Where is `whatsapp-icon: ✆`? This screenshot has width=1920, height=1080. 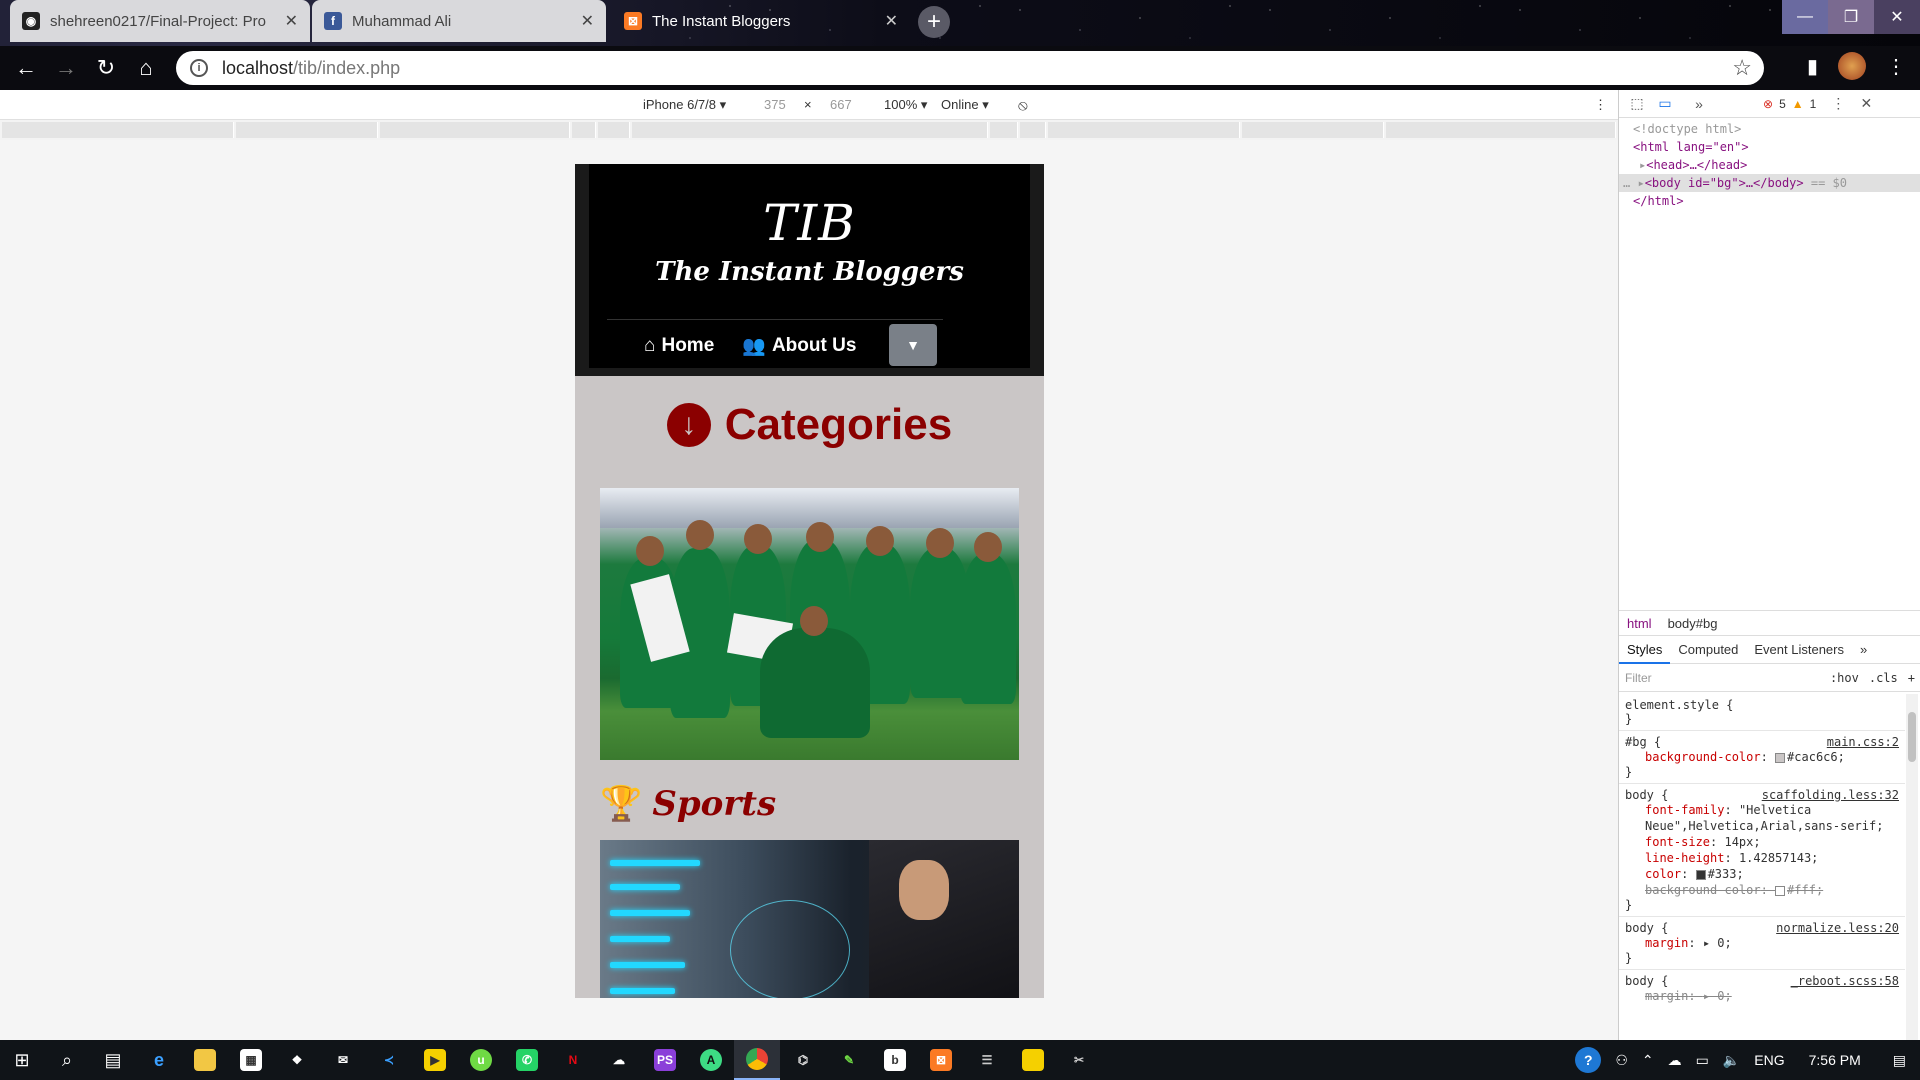 whatsapp-icon: ✆ is located at coordinates (527, 1060).